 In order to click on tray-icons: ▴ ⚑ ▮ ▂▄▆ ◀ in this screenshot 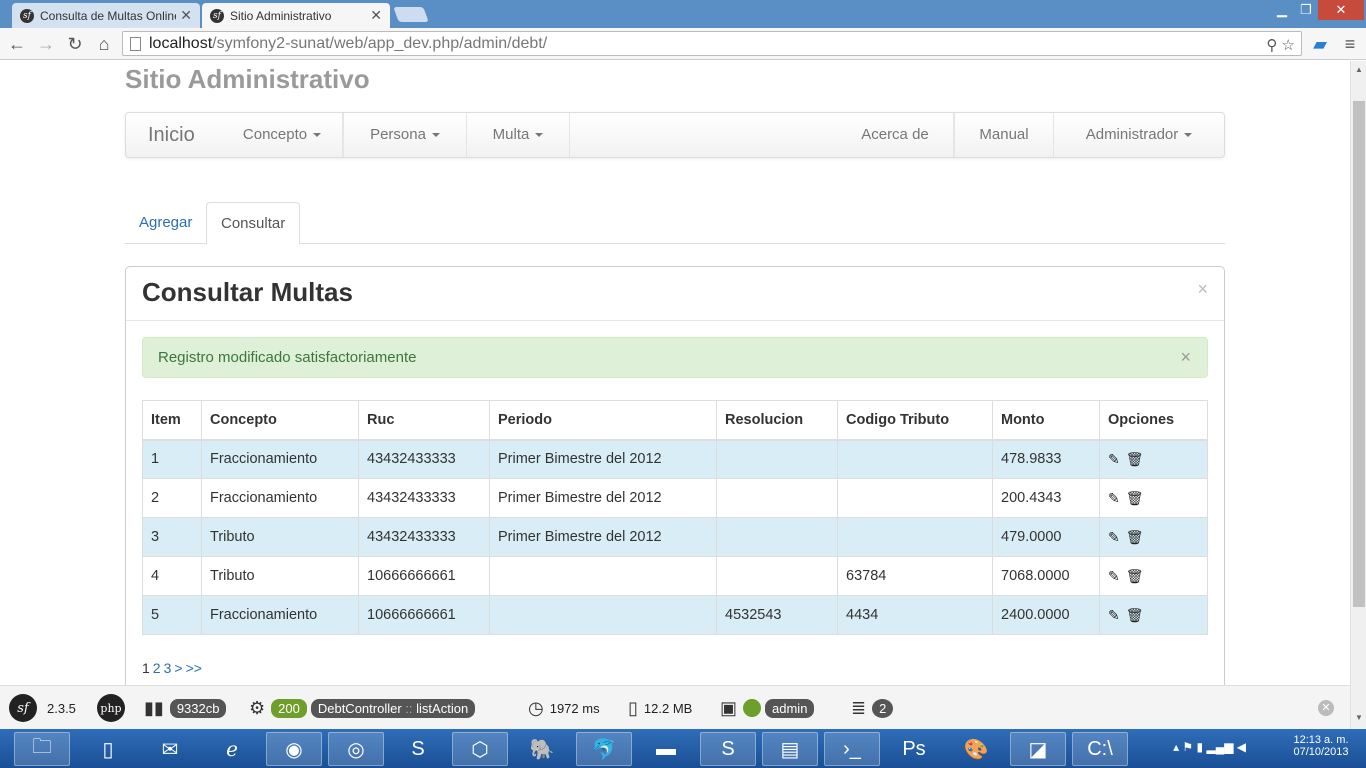, I will do `click(1209, 747)`.